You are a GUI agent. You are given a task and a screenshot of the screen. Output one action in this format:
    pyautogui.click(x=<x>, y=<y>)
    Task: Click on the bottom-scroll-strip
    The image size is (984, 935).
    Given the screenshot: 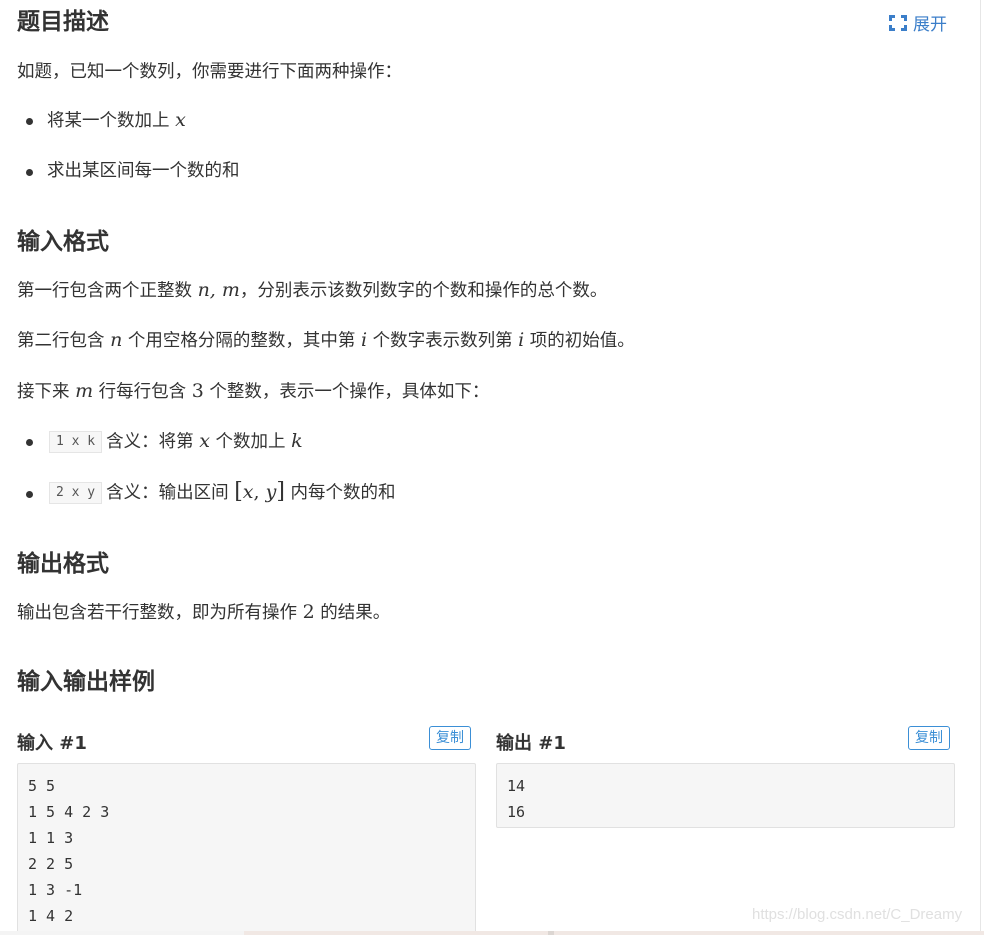 What is the action you would take?
    pyautogui.click(x=492, y=933)
    